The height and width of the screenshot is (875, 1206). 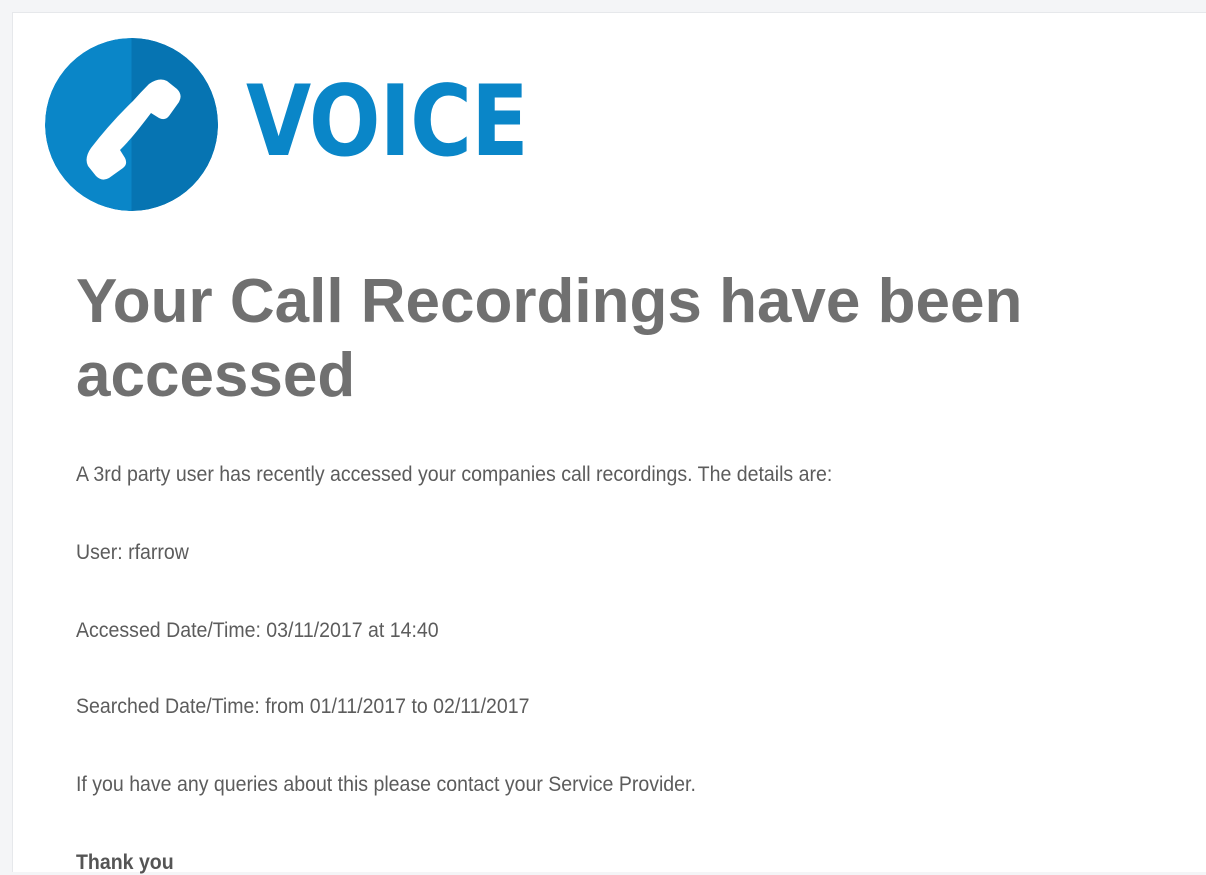 What do you see at coordinates (387, 121) in the screenshot?
I see `logo-wordmark: VOICE` at bounding box center [387, 121].